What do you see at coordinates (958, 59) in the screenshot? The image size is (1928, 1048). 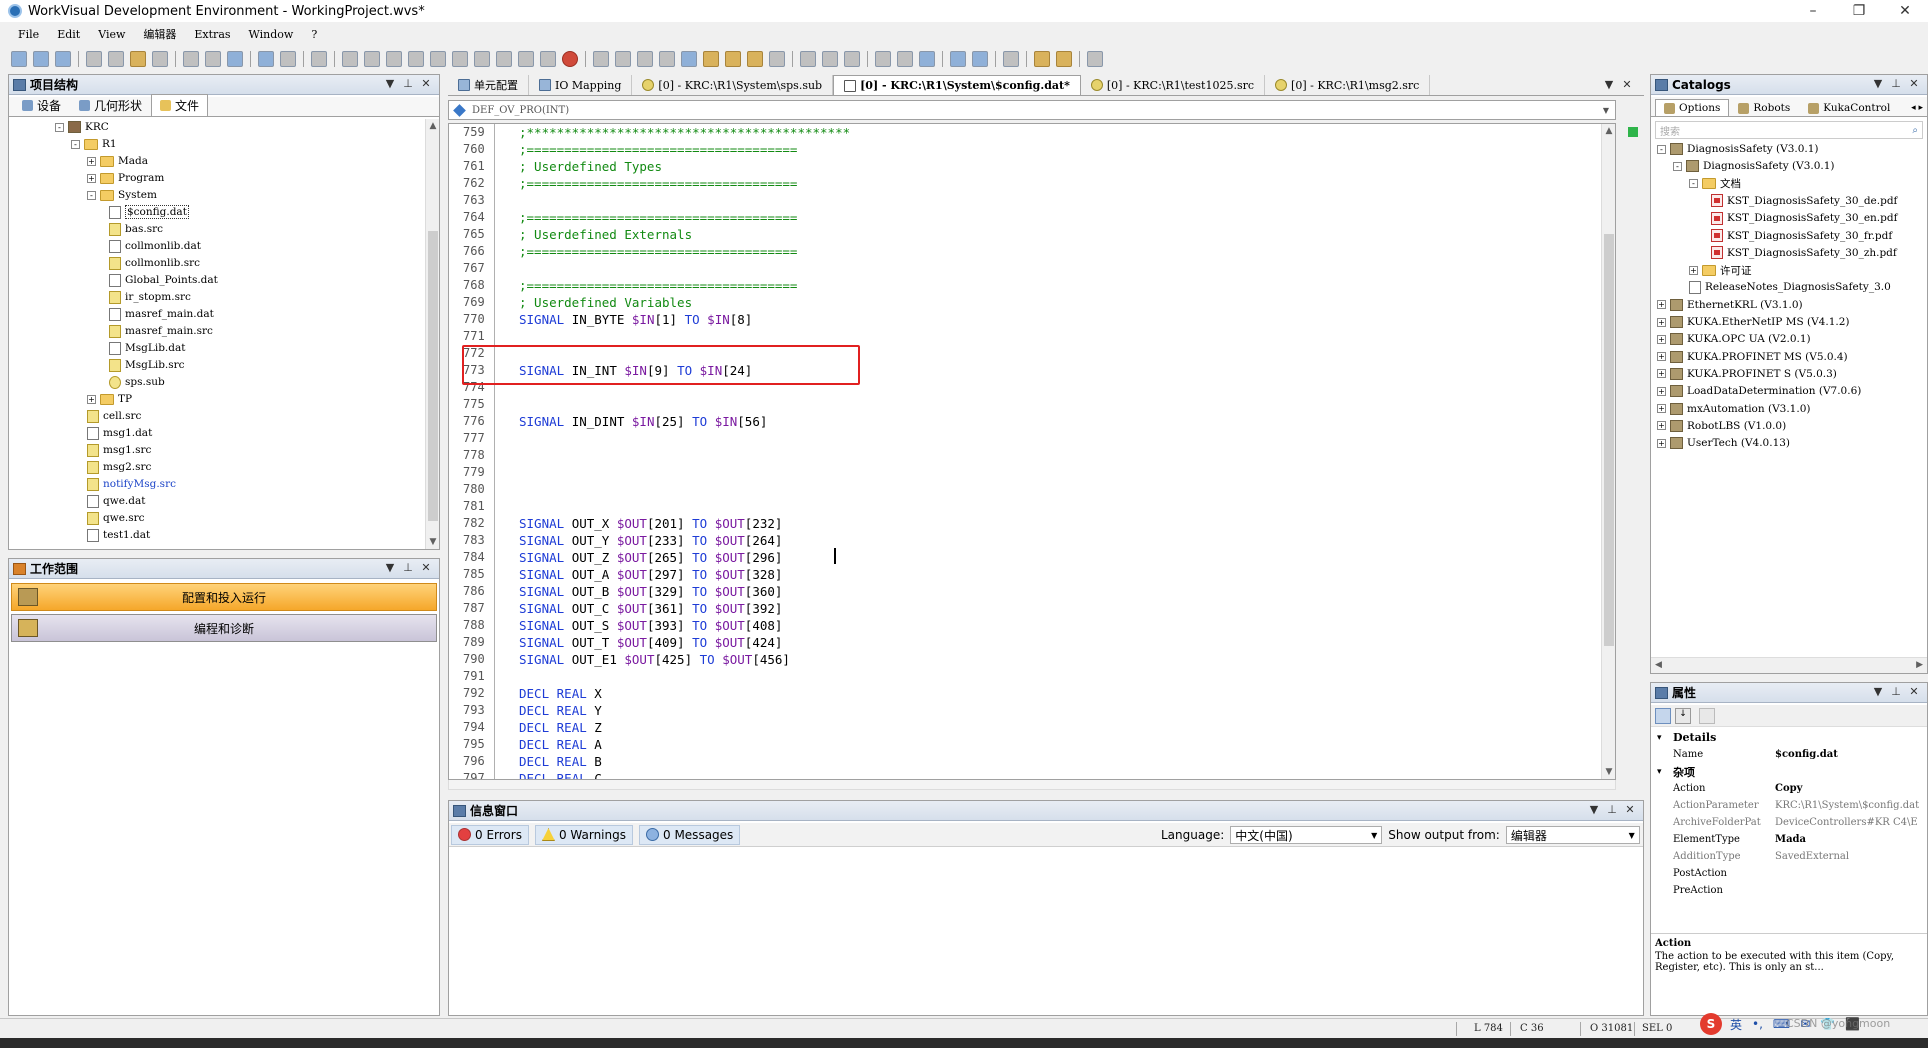 I see `expand-icon` at bounding box center [958, 59].